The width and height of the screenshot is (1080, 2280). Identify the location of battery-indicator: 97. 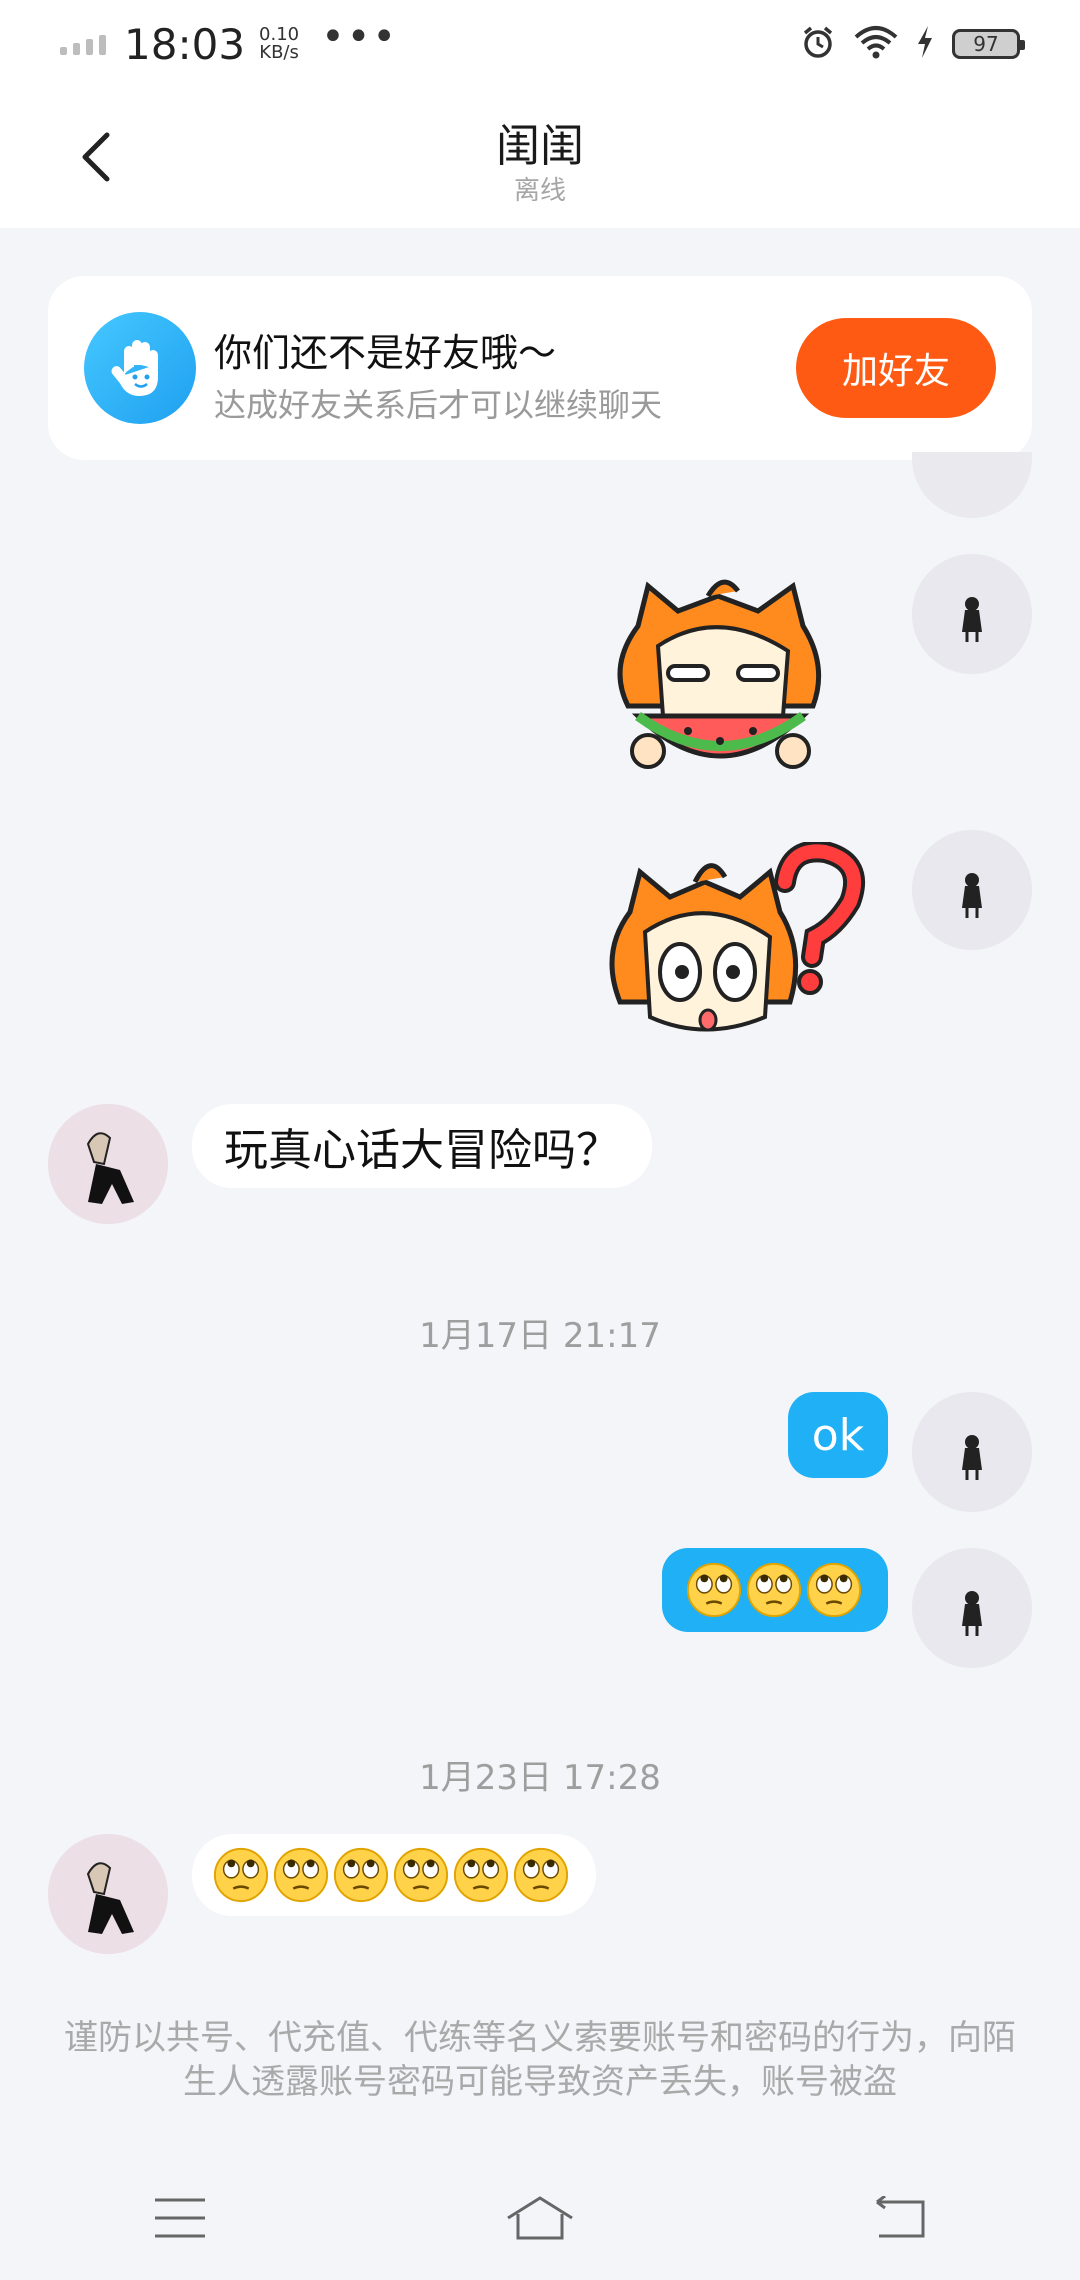
(988, 44).